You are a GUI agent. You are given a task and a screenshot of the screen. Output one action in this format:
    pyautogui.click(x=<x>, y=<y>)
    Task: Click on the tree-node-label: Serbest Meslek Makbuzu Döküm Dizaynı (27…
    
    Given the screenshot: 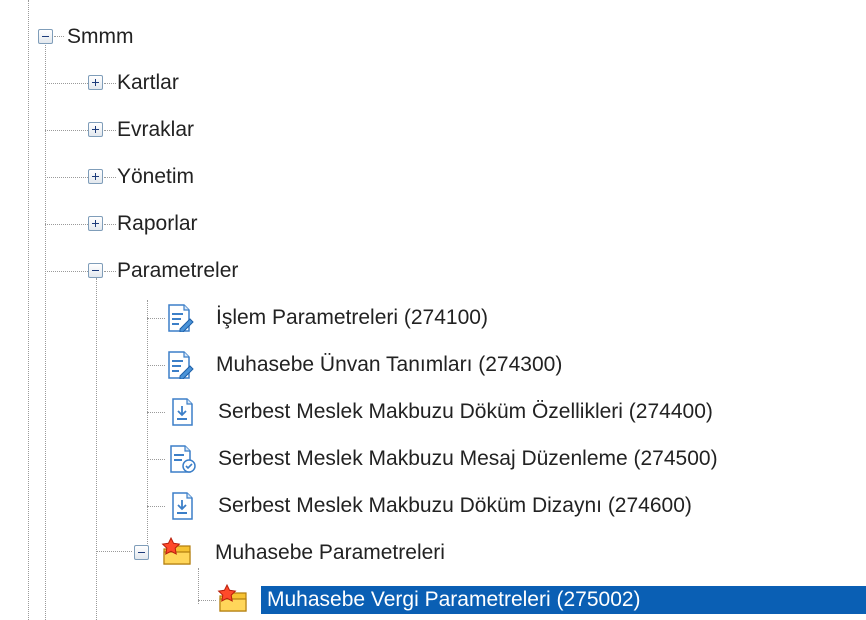 What is the action you would take?
    pyautogui.click(x=455, y=506)
    